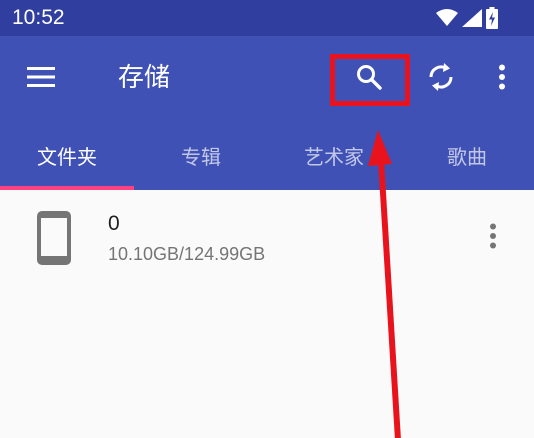 This screenshot has width=534, height=438. Describe the element at coordinates (67, 155) in the screenshot. I see `tab-folders: 文件夹` at that location.